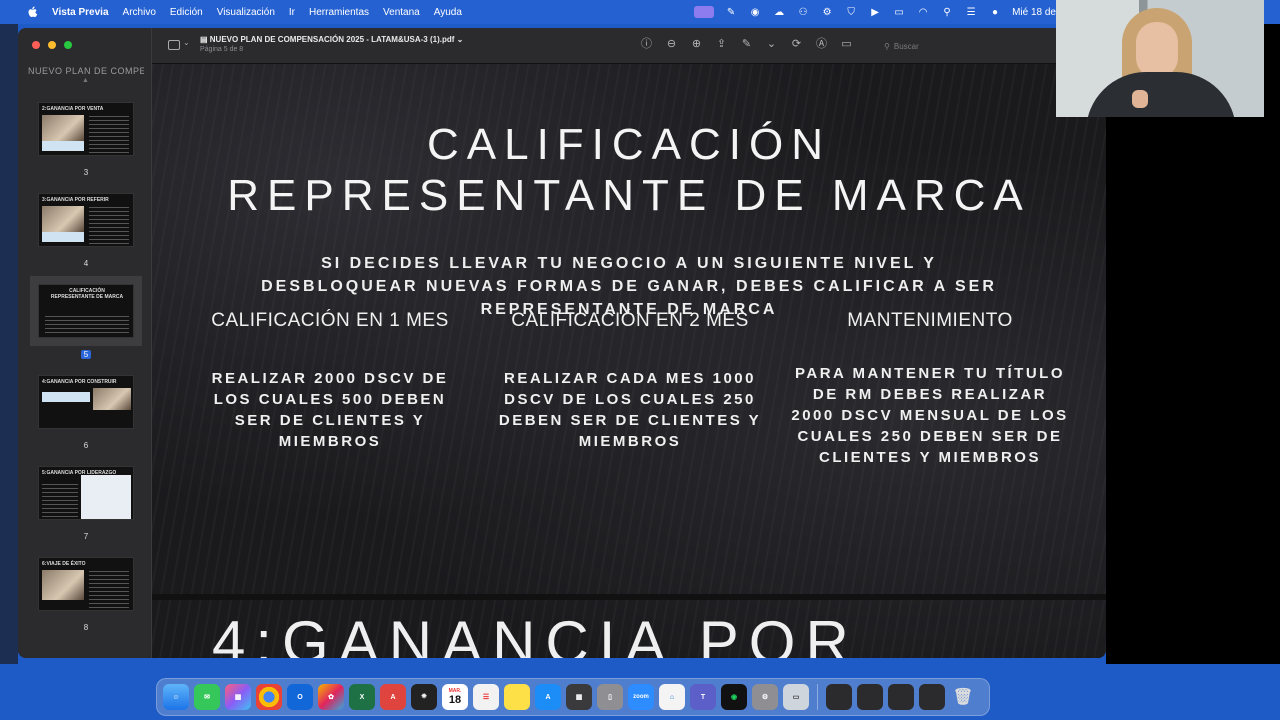 This screenshot has width=1280, height=720. Describe the element at coordinates (939, 46) in the screenshot. I see `search-field: ⚲ Buscar` at that location.